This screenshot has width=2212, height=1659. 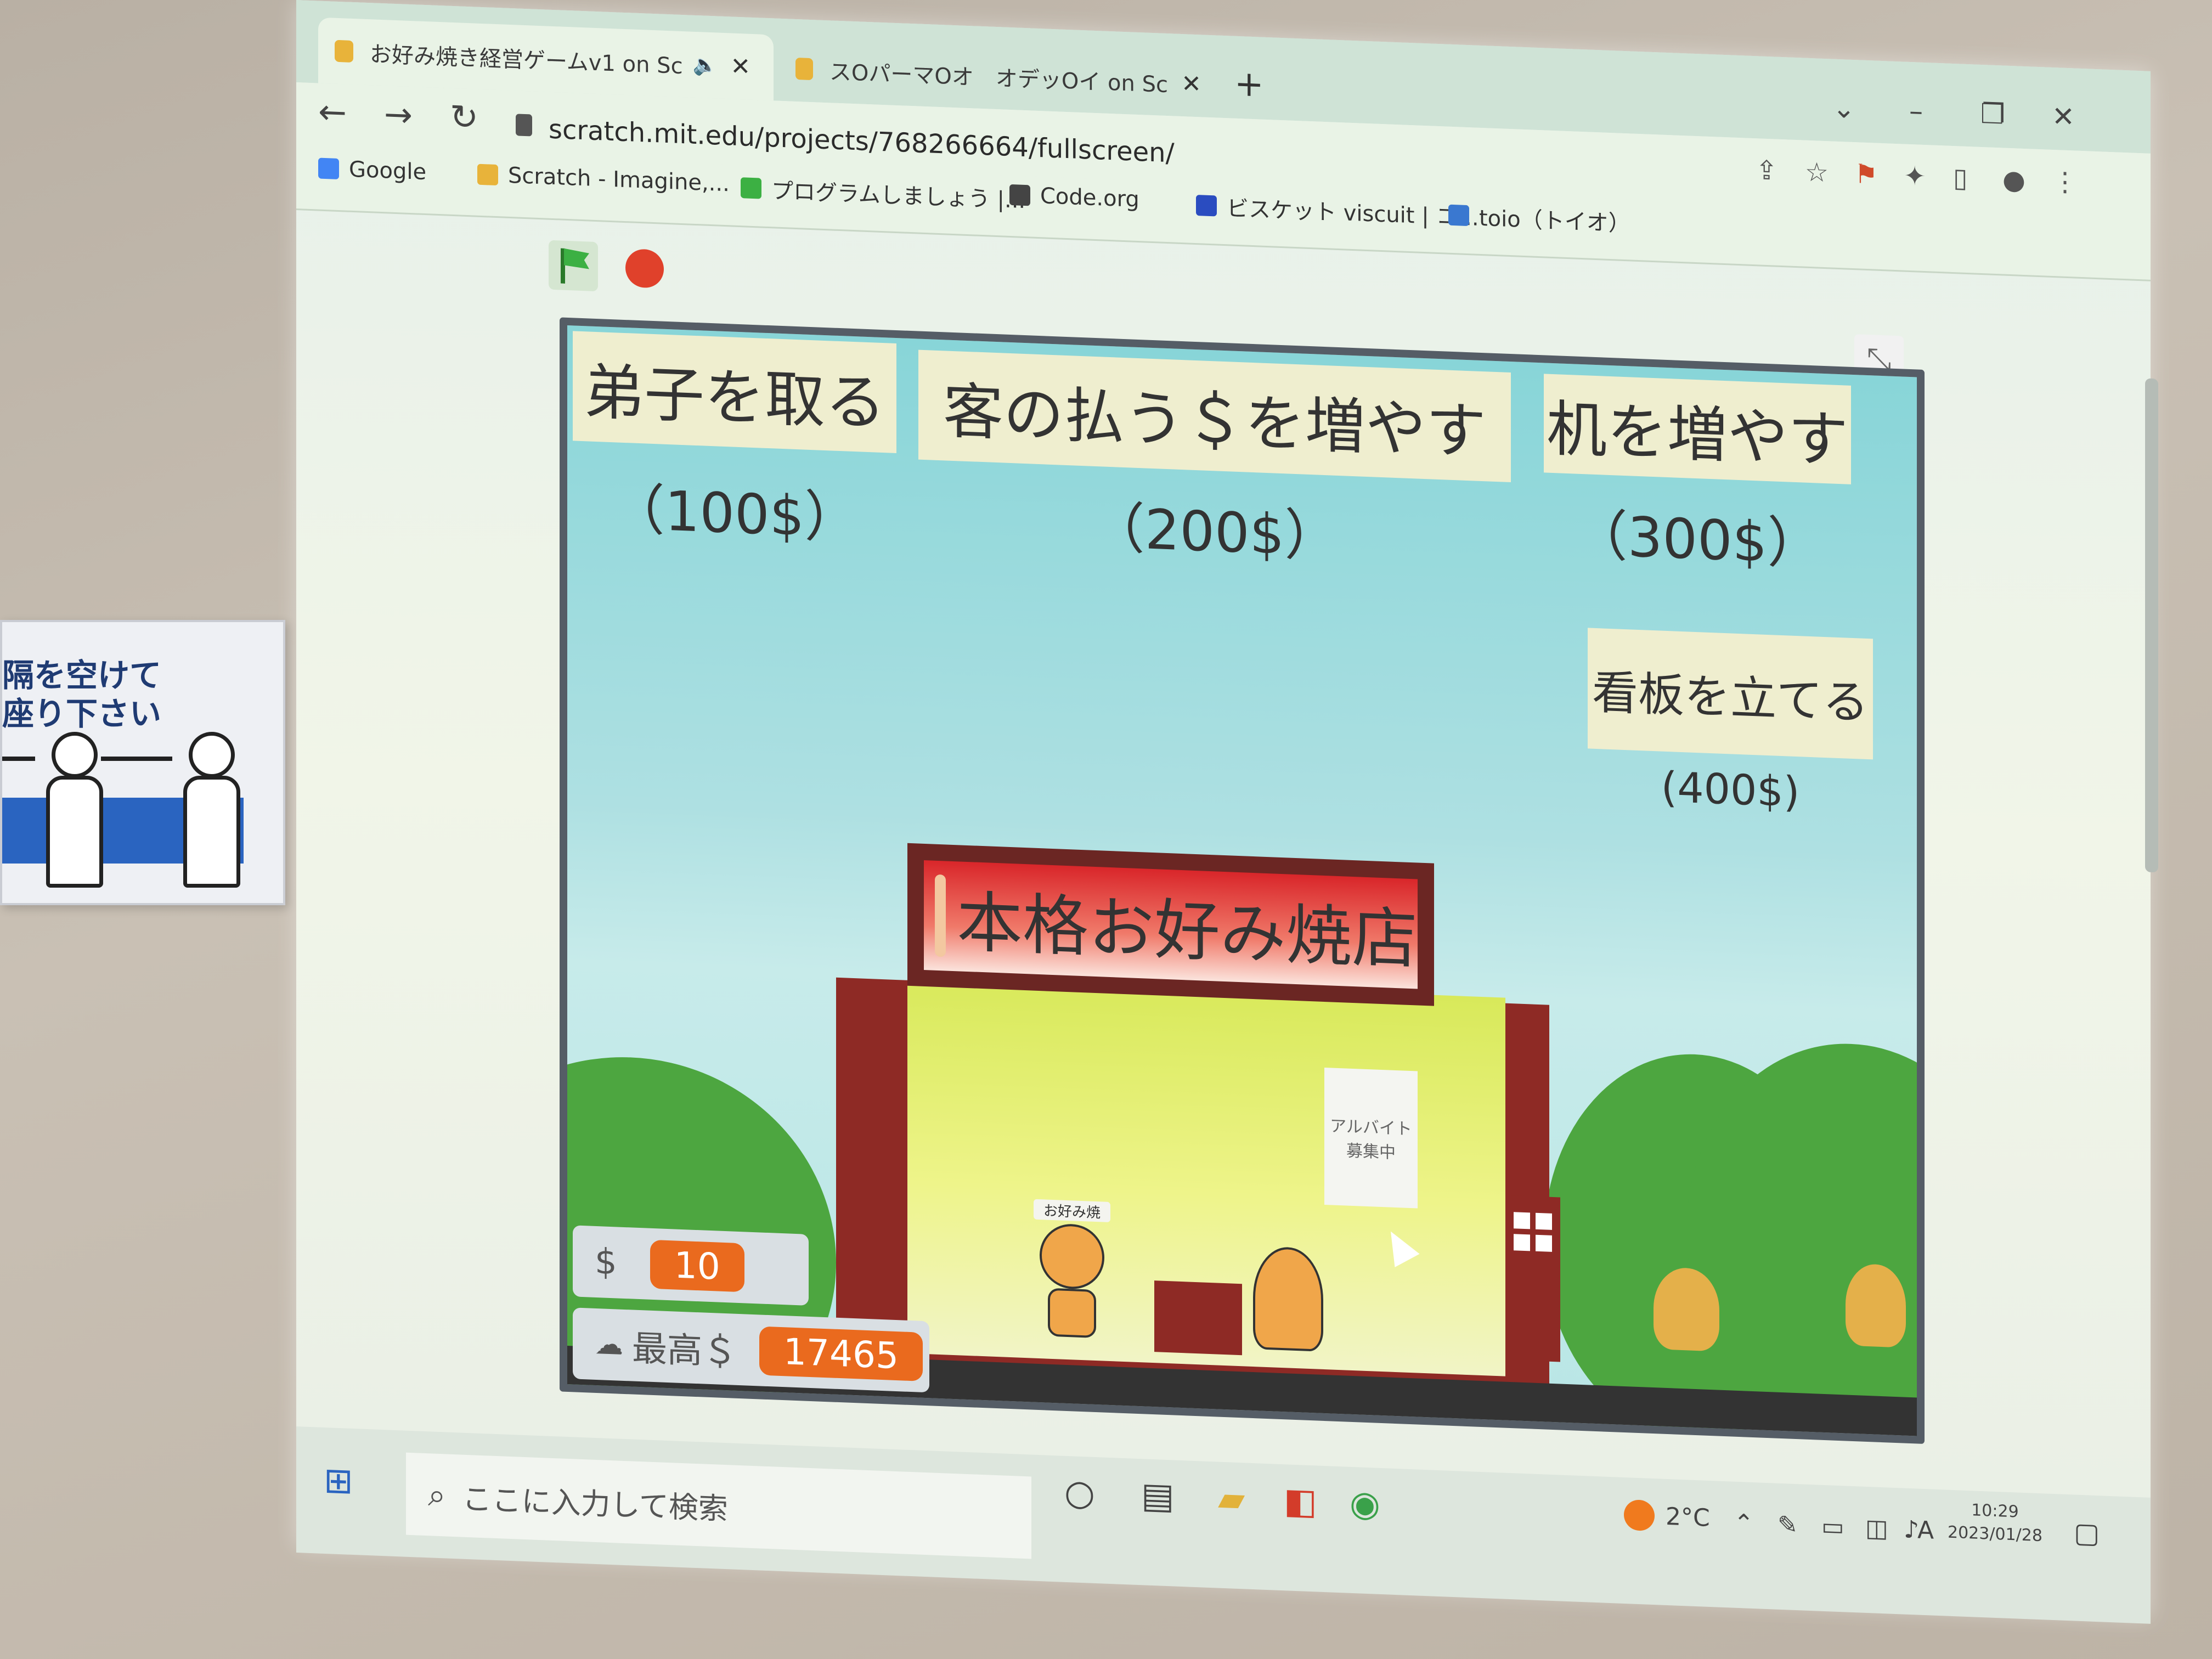 I want to click on sidebar-icon: ▯, so click(x=1960, y=178).